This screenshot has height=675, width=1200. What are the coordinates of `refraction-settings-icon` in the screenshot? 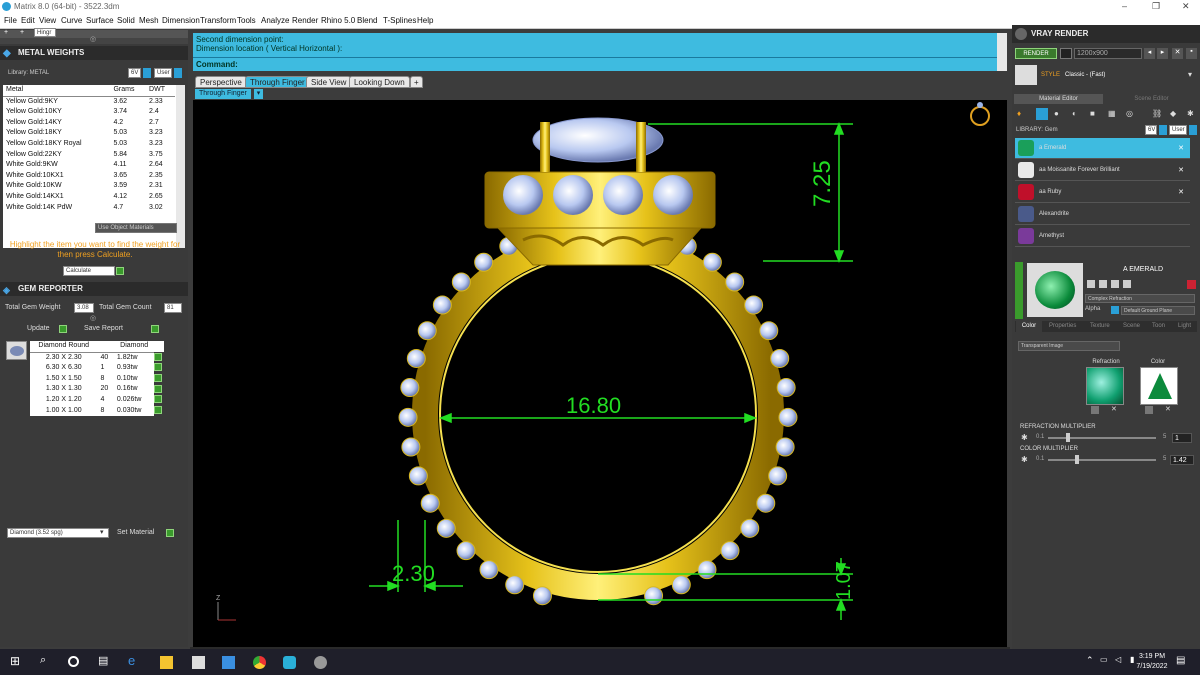 It's located at (1095, 410).